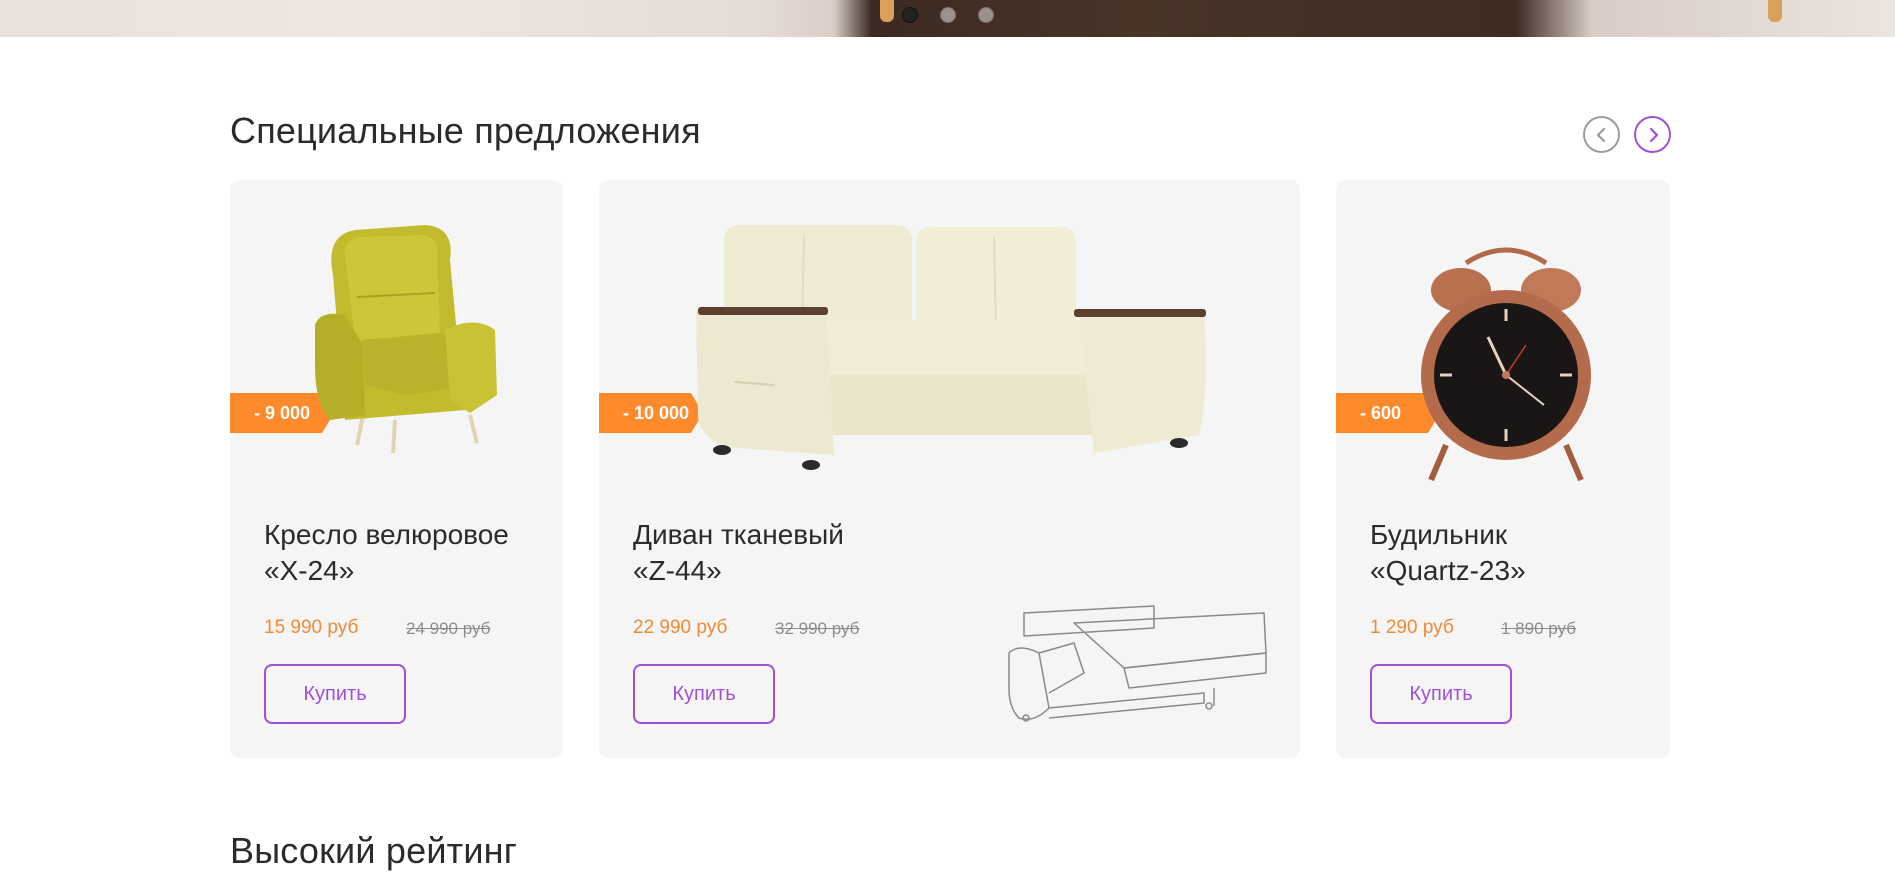  What do you see at coordinates (677, 570) in the screenshot?
I see `product-name-line: «Z-44»` at bounding box center [677, 570].